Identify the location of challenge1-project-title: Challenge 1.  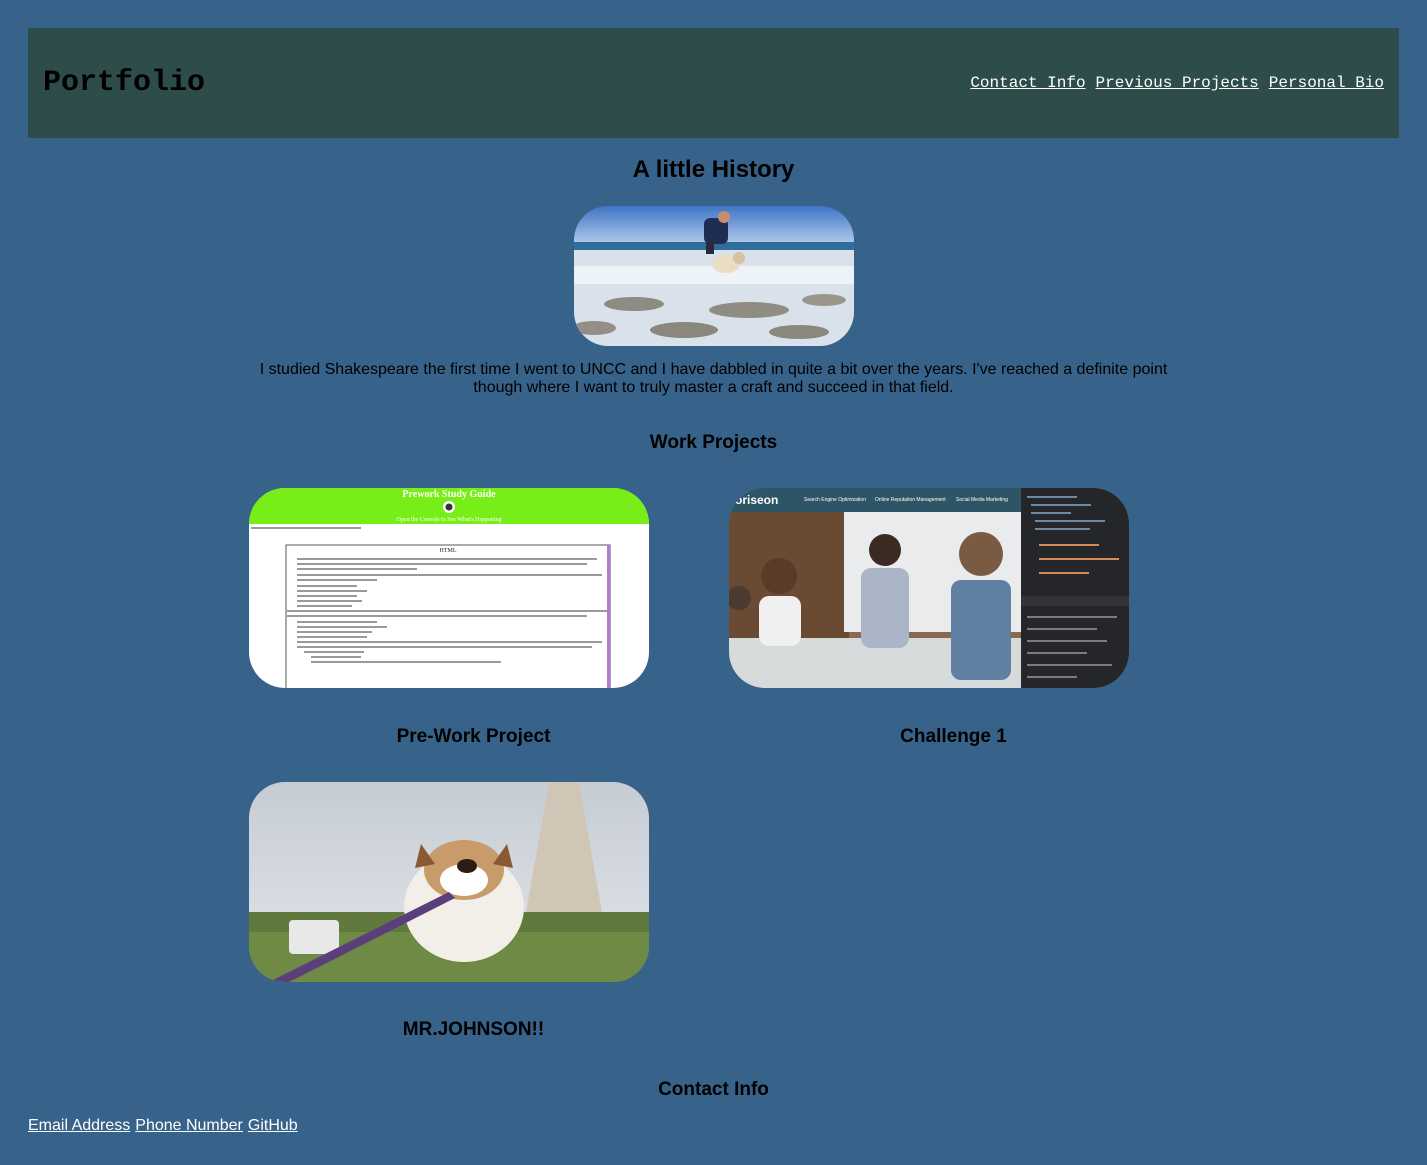
(953, 736).